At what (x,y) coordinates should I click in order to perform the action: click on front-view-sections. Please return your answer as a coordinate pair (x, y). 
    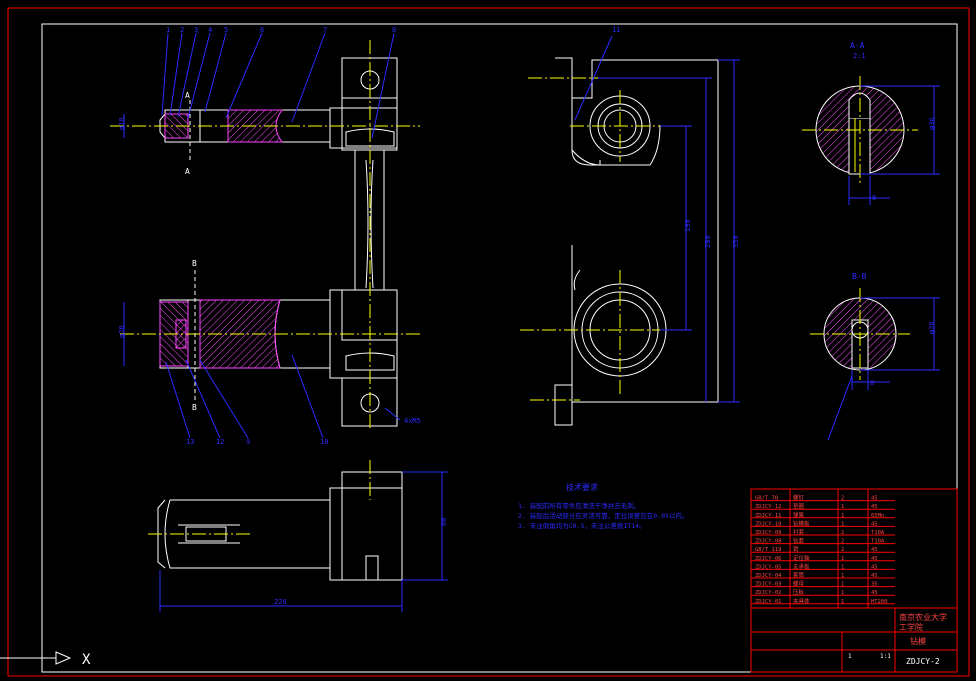
    Looking at the image, I should click on (221, 239).